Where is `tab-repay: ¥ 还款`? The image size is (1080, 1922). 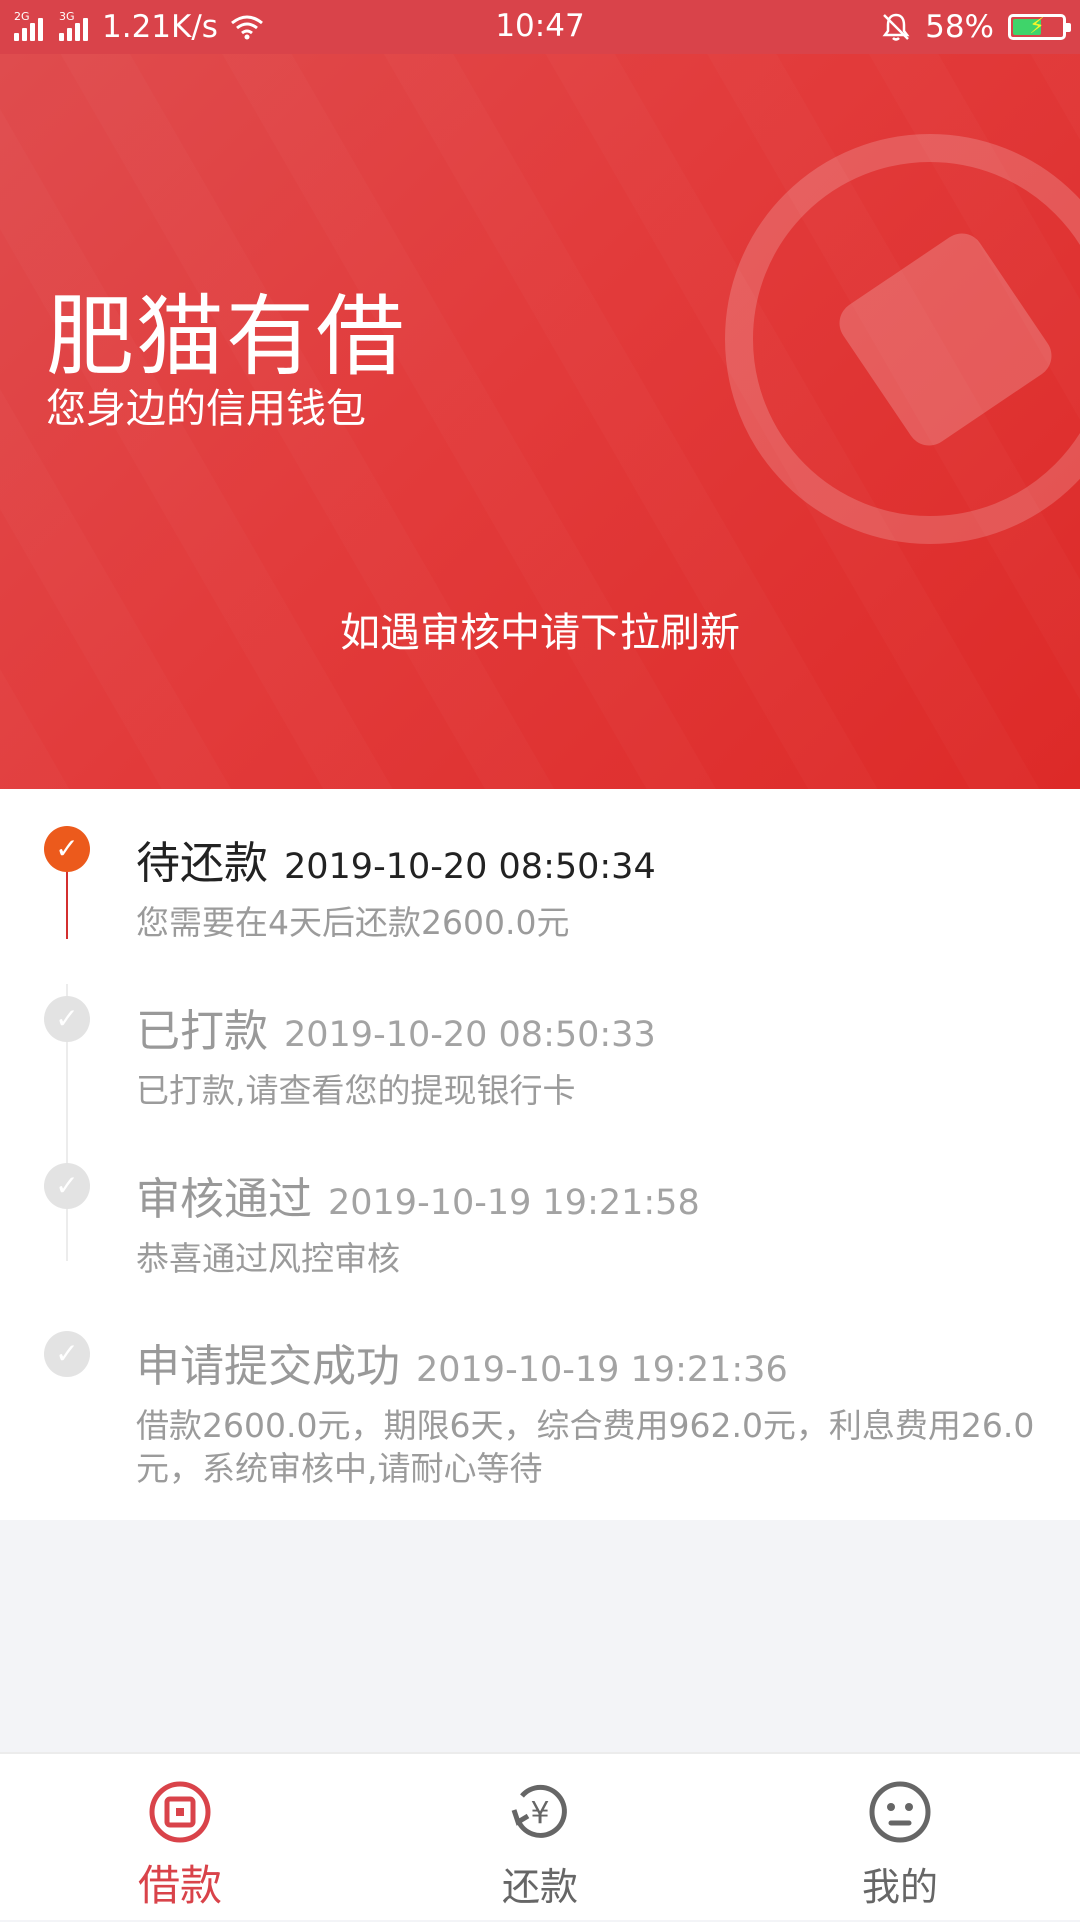
tab-repay: ¥ 还款 is located at coordinates (540, 1838).